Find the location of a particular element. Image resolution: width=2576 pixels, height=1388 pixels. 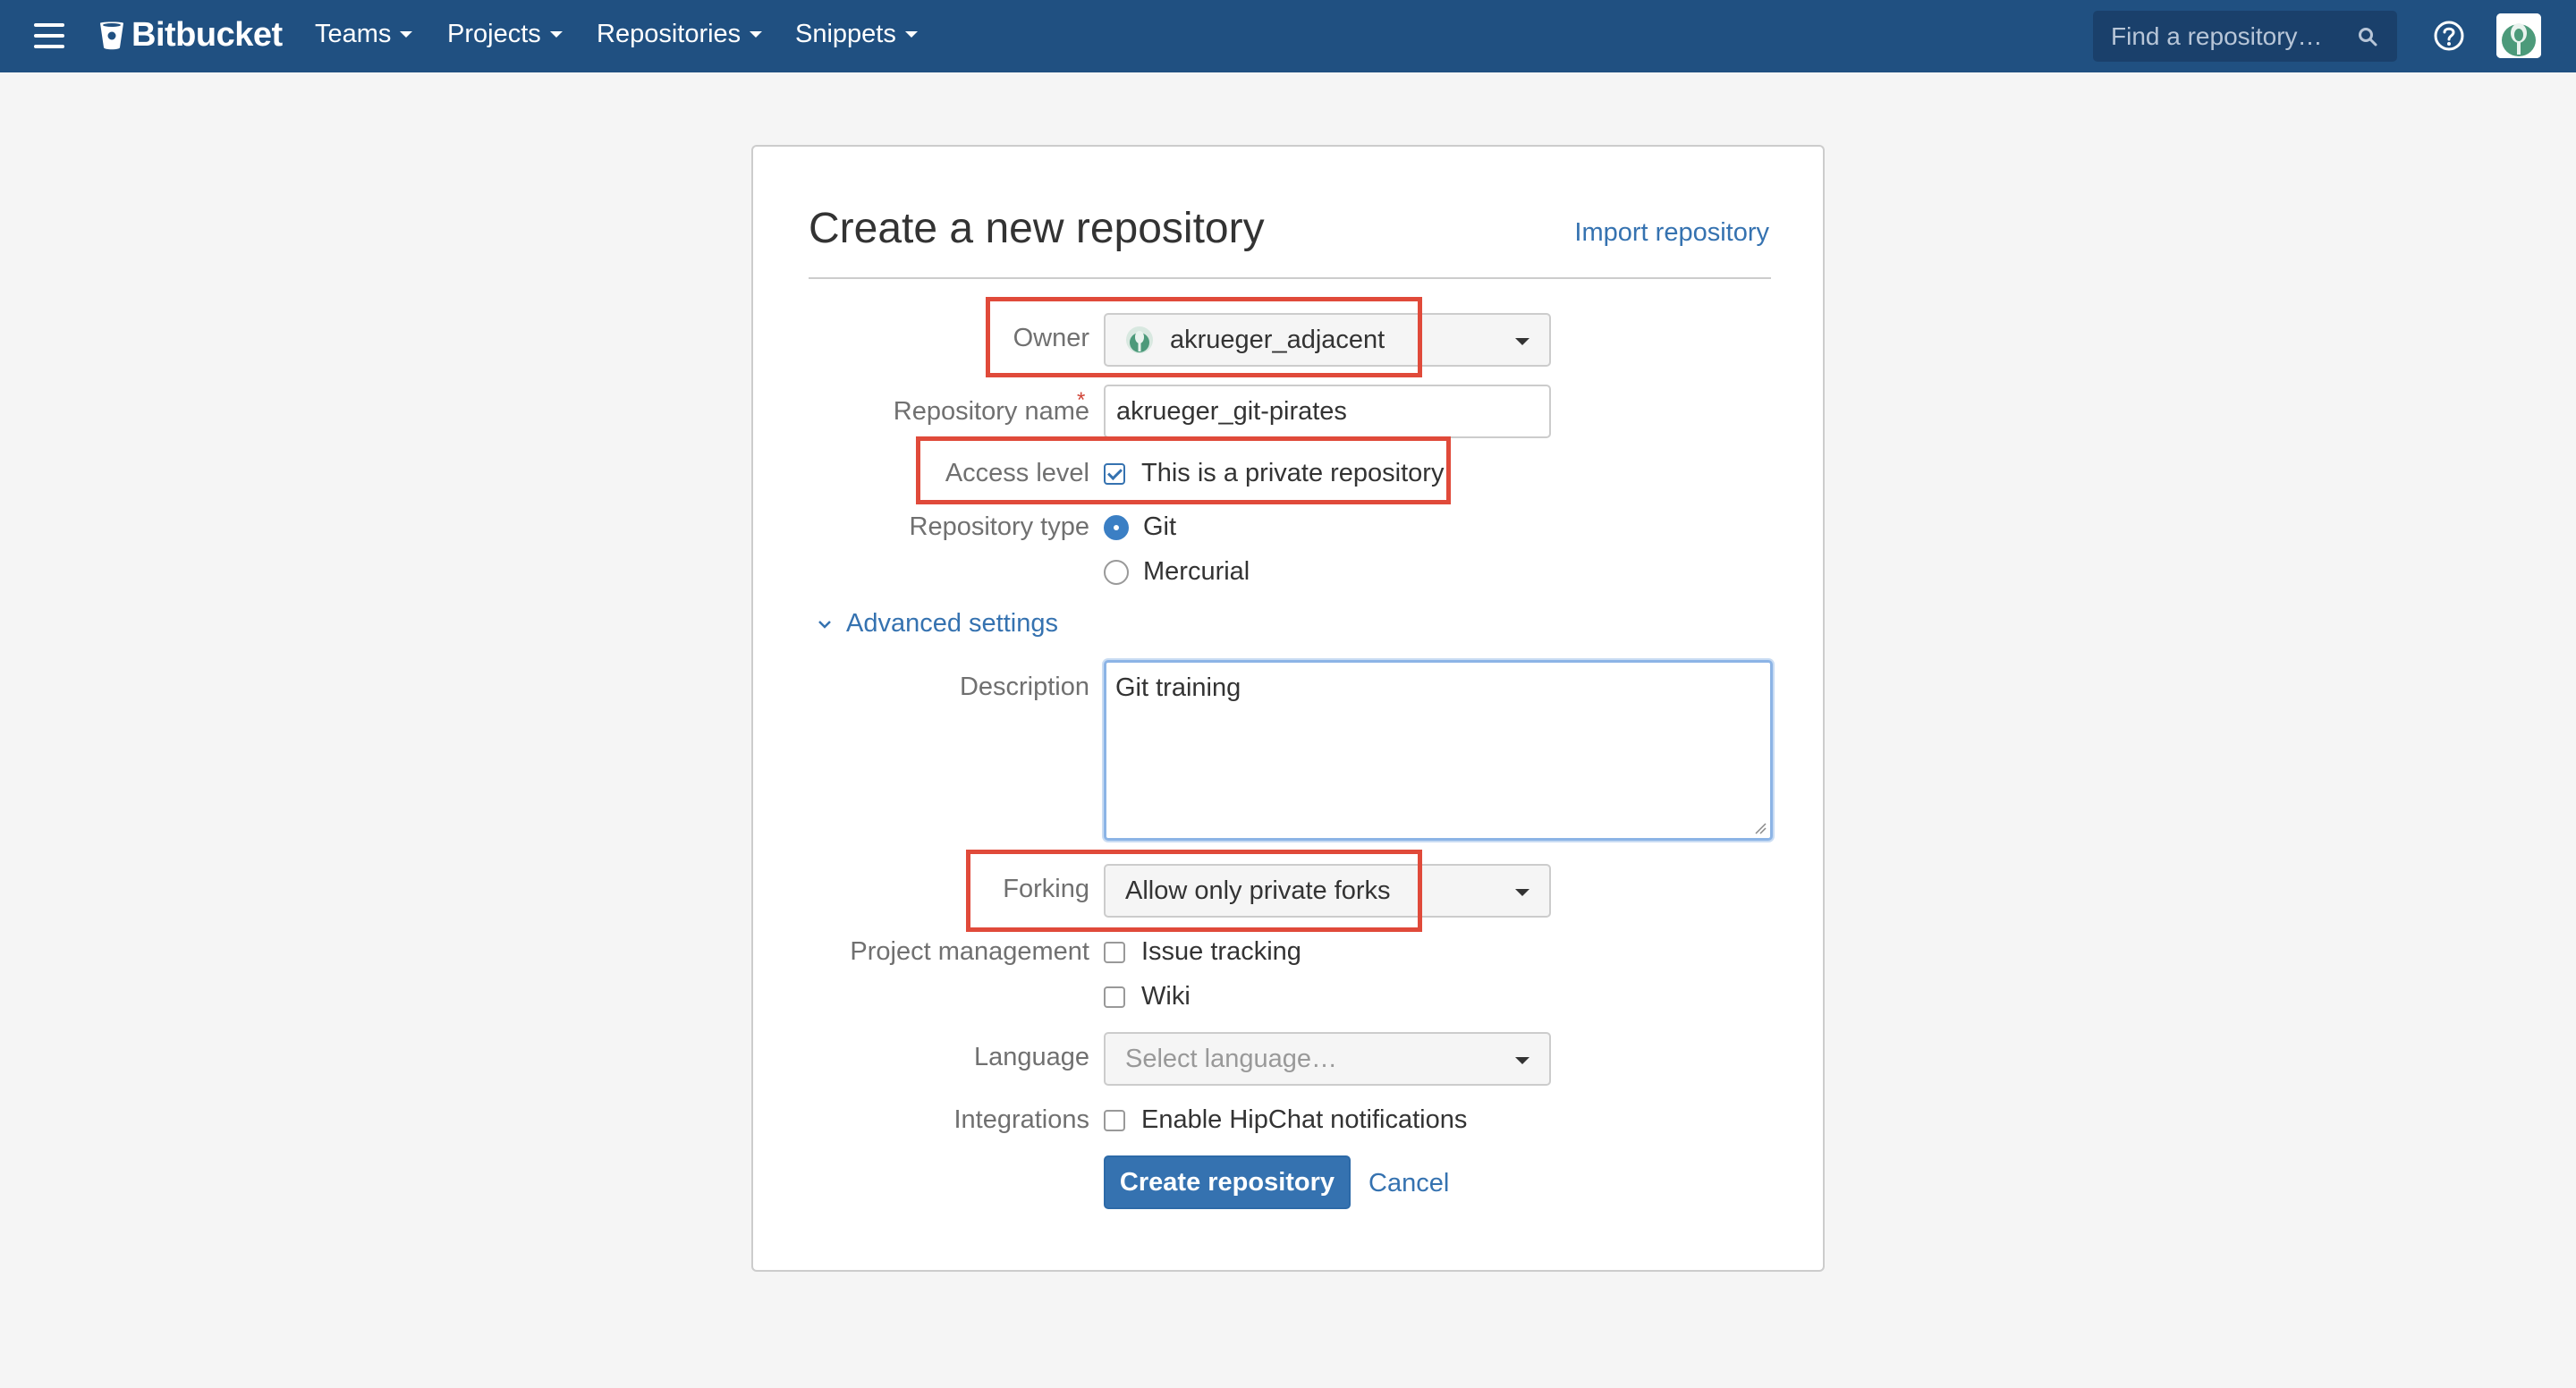

repository-name-label: Repository name is located at coordinates (991, 412).